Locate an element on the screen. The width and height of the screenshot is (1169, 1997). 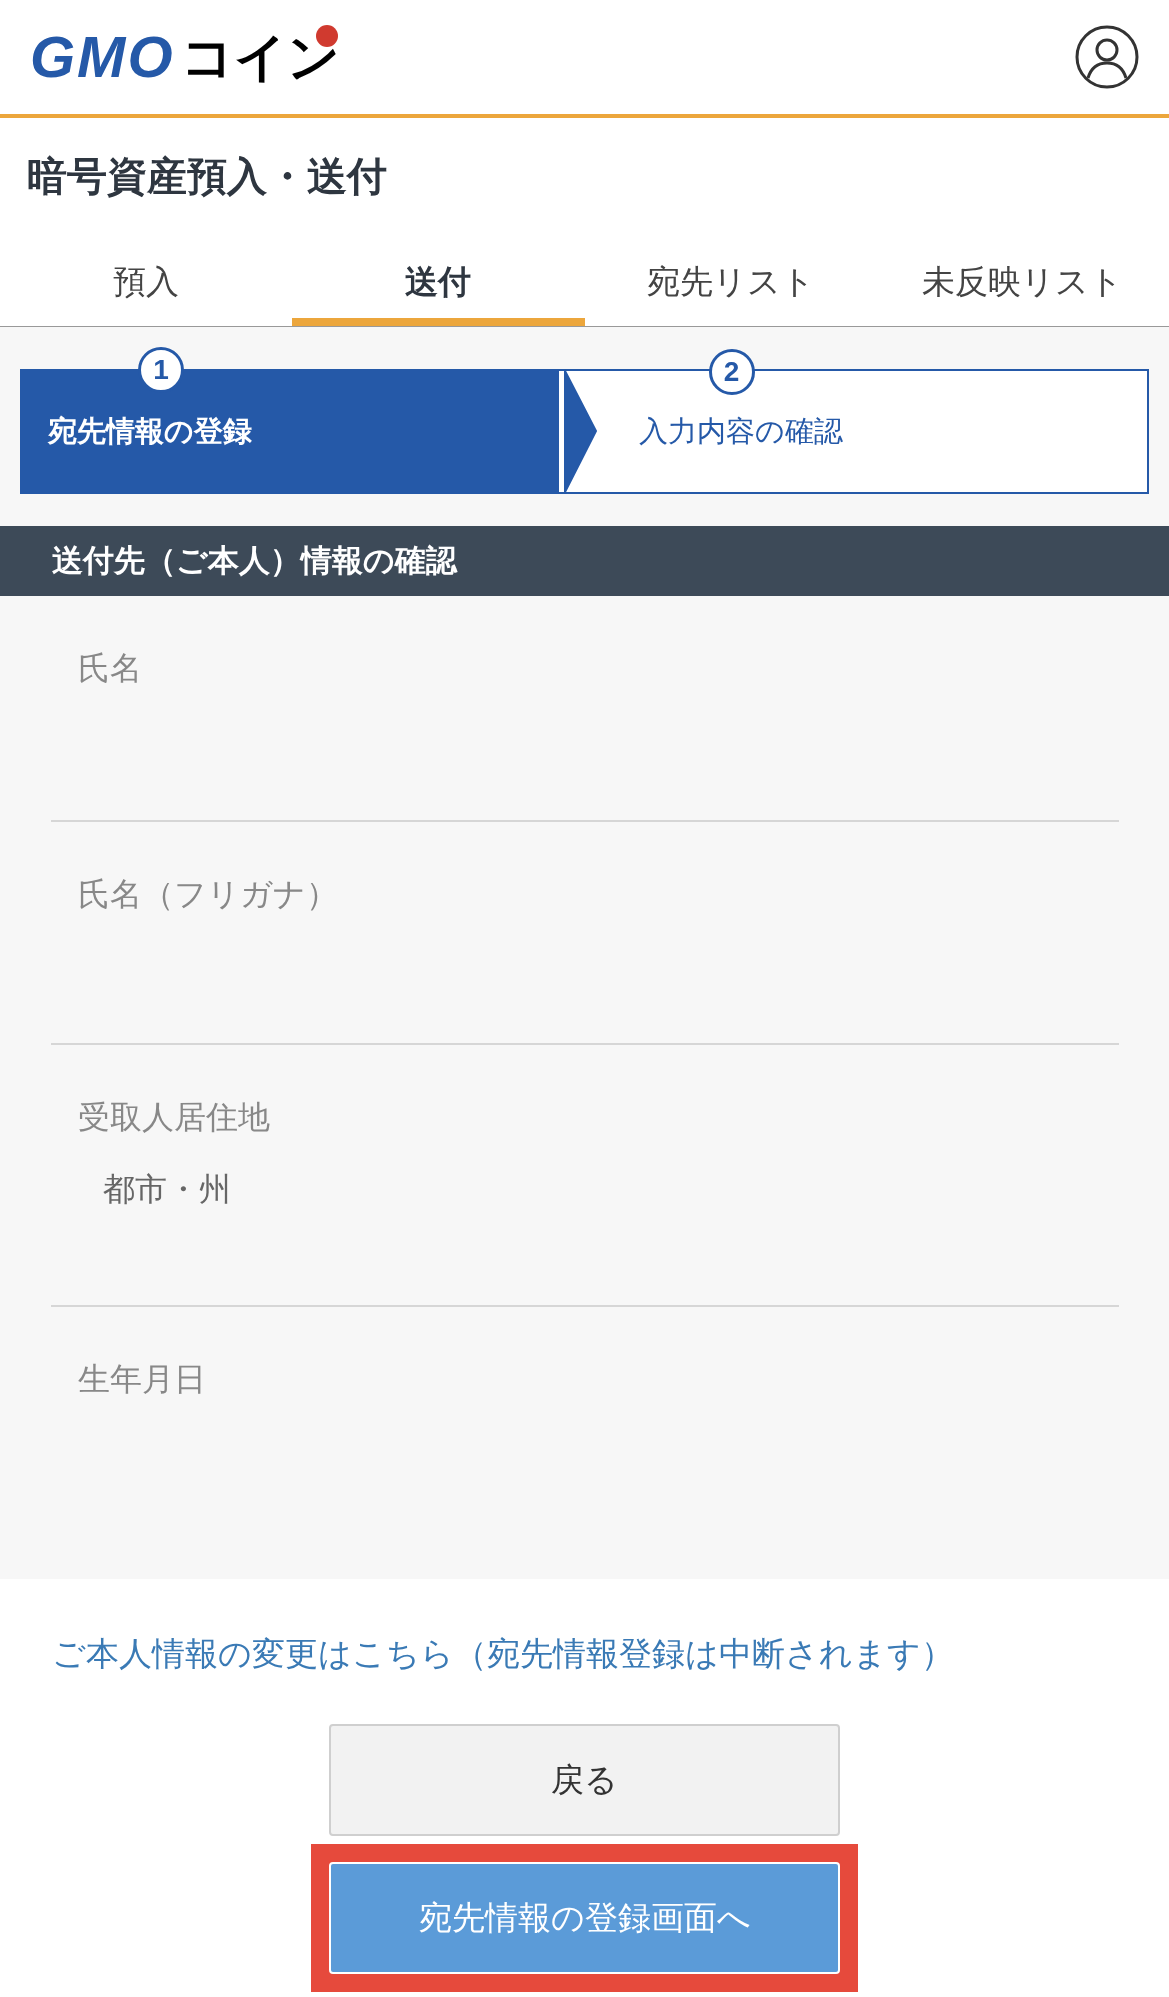
field-label: 氏名 is located at coordinates (110, 668).